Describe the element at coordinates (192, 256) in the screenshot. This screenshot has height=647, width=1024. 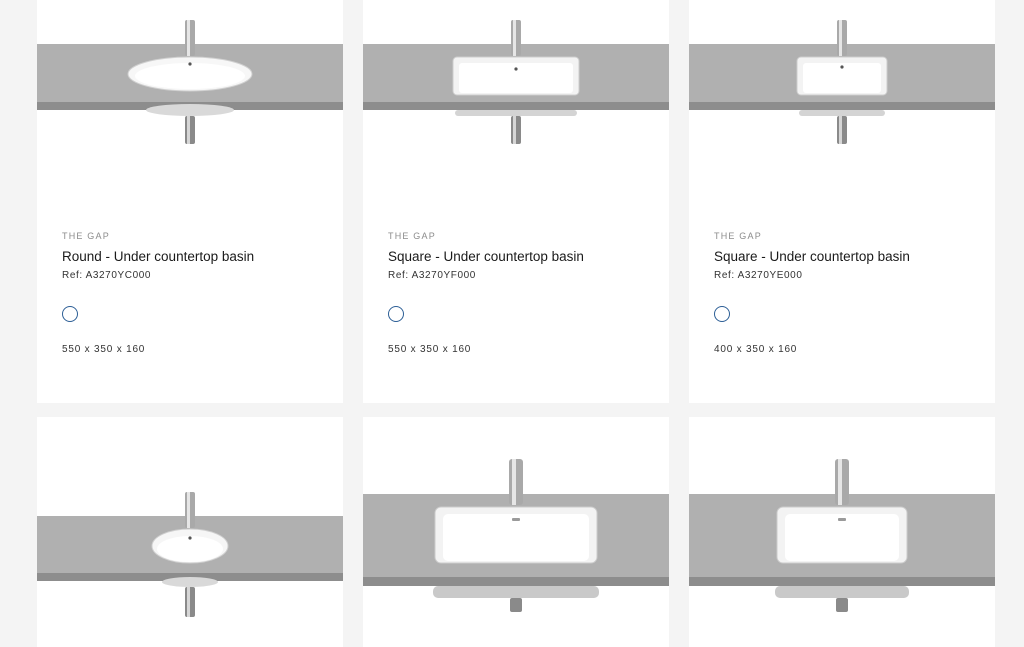
I see `product-title: Round - Under countertop basin` at that location.